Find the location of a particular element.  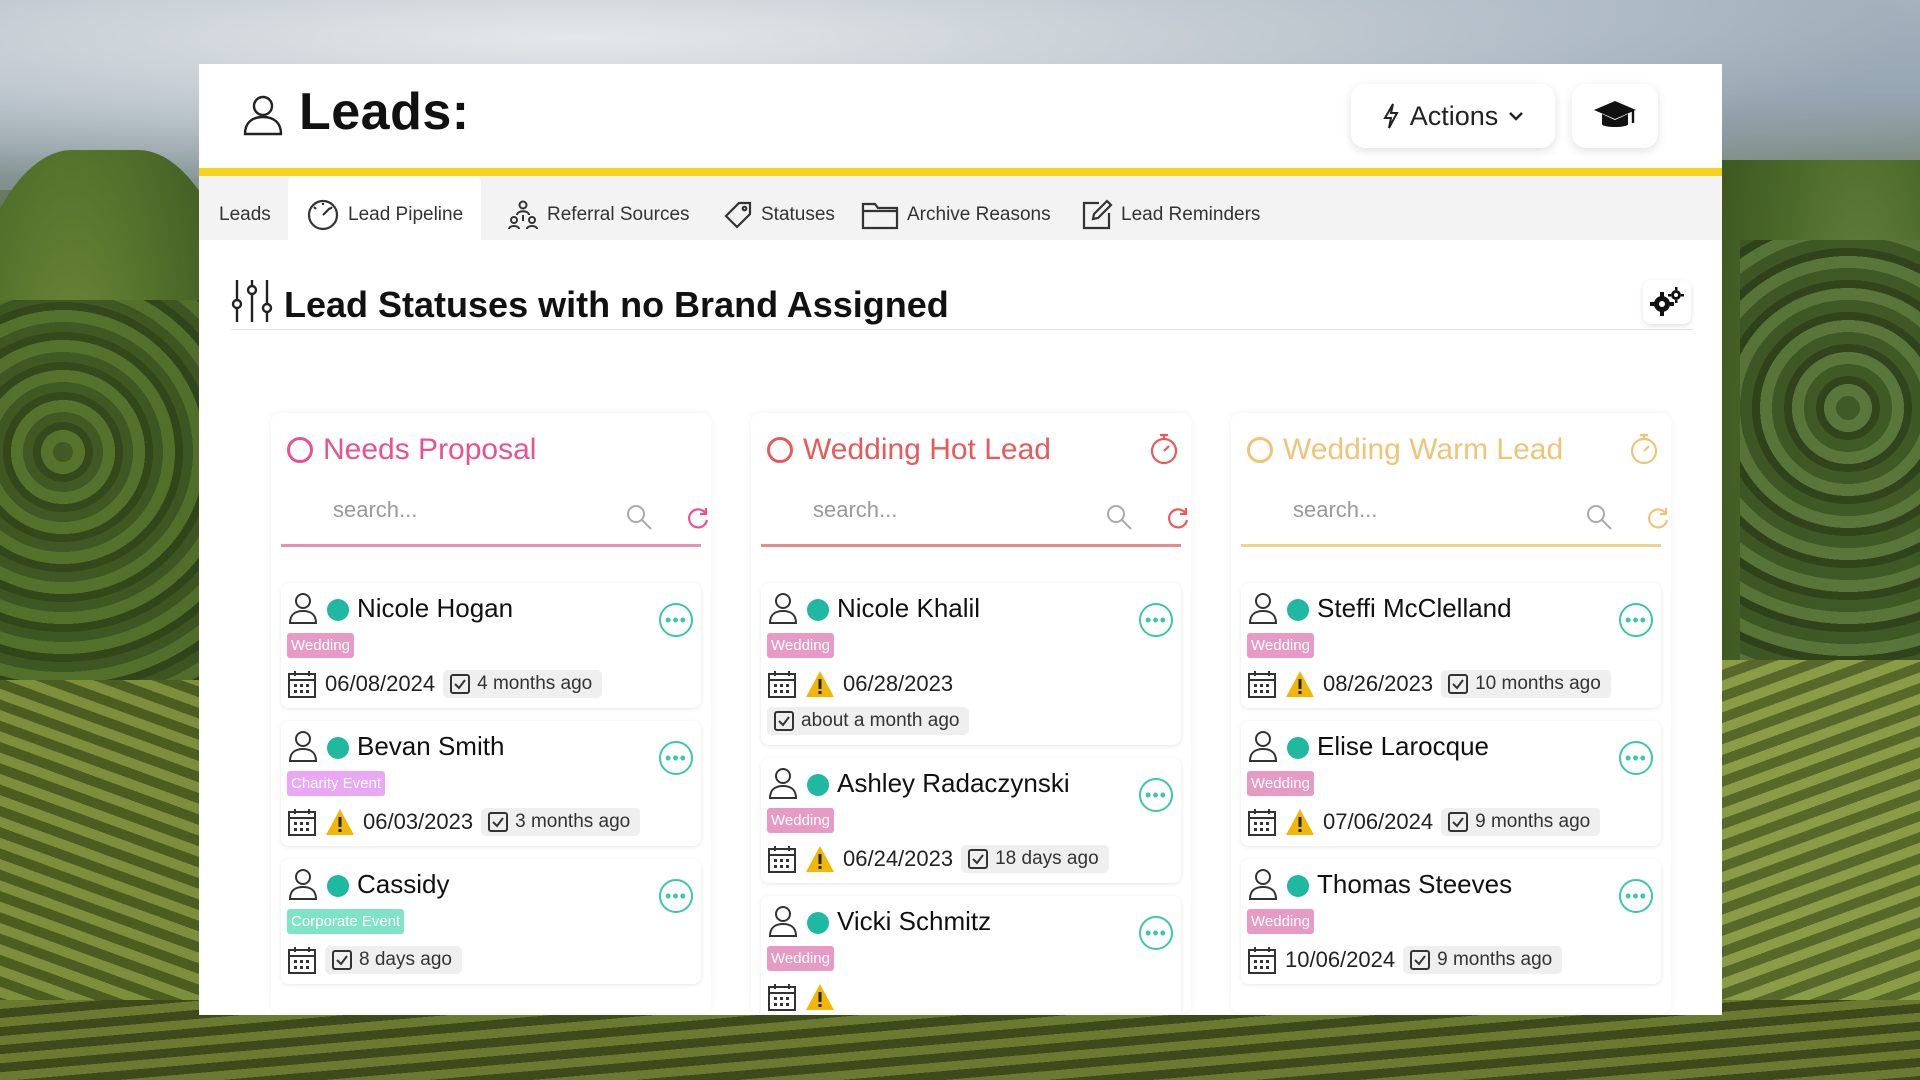

education-button is located at coordinates (1615, 116).